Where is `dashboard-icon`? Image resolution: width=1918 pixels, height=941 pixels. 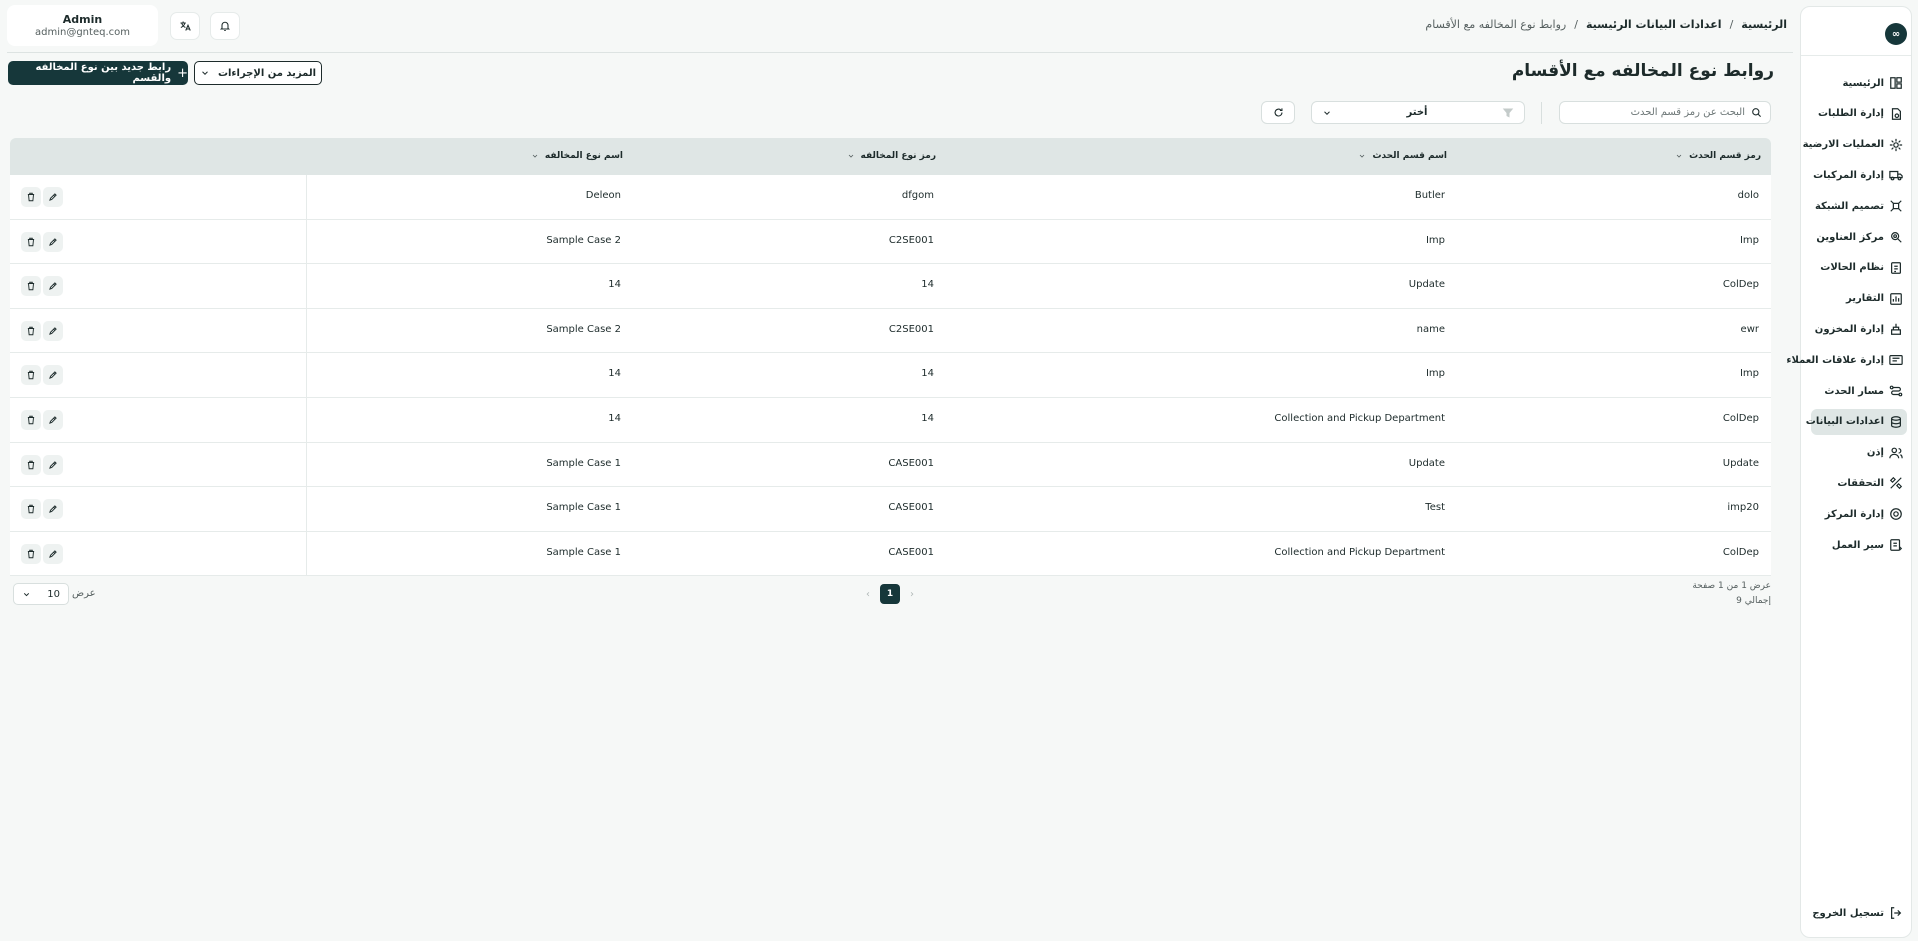 dashboard-icon is located at coordinates (1896, 83).